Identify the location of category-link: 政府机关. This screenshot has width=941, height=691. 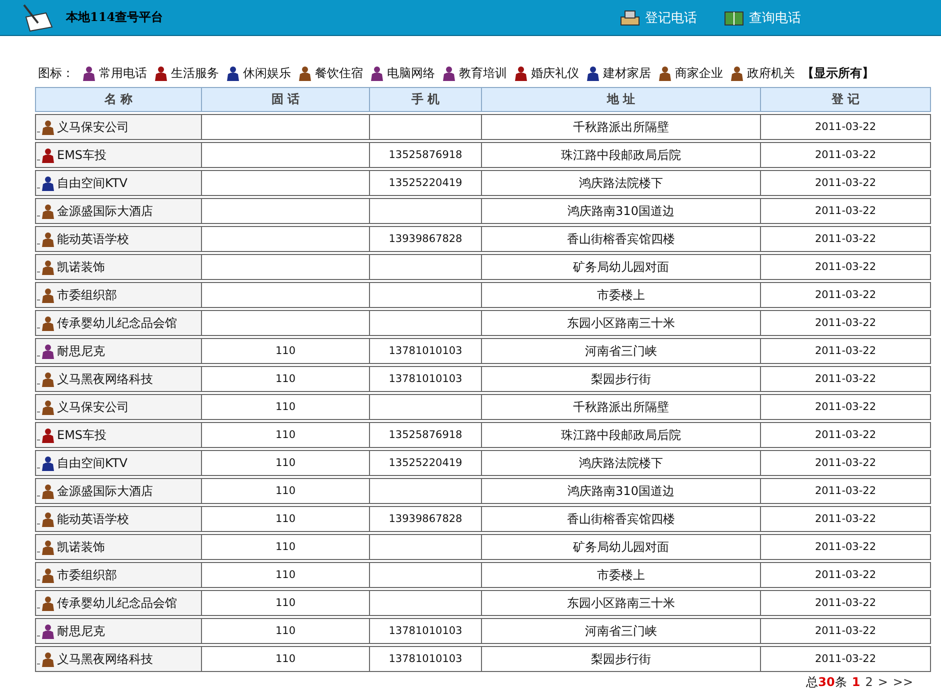
(762, 73).